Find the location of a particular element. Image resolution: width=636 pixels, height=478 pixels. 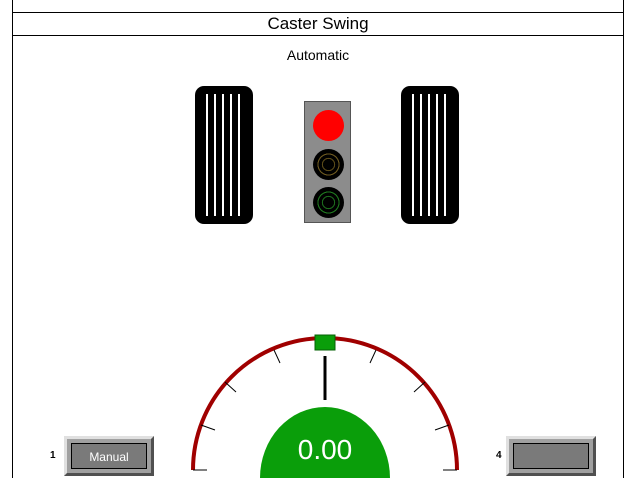

amber-lamp-icon is located at coordinates (328, 164).